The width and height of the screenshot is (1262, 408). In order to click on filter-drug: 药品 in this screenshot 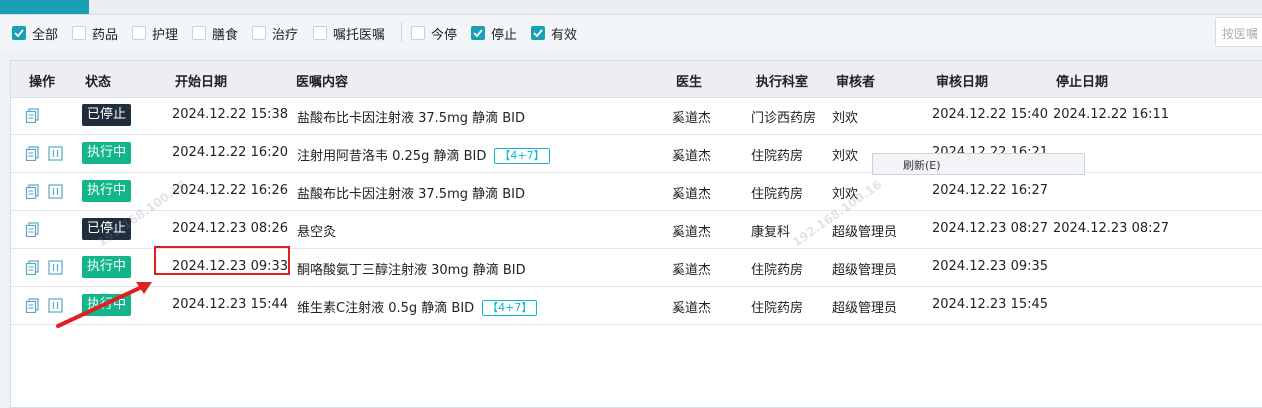, I will do `click(95, 34)`.